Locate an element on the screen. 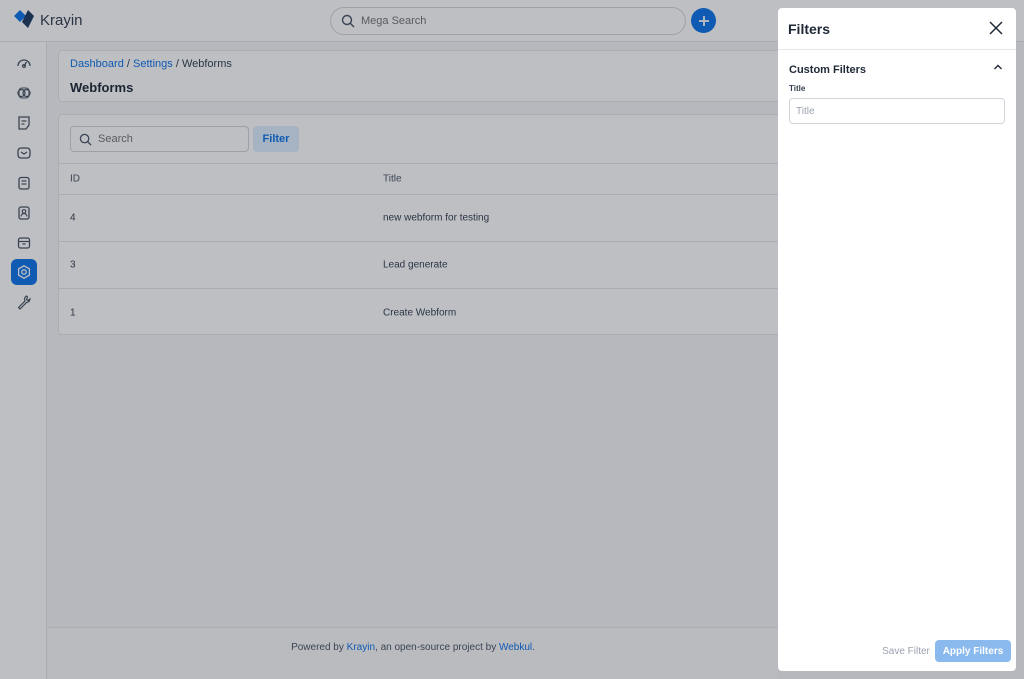  close-drawer-button is located at coordinates (996, 28).